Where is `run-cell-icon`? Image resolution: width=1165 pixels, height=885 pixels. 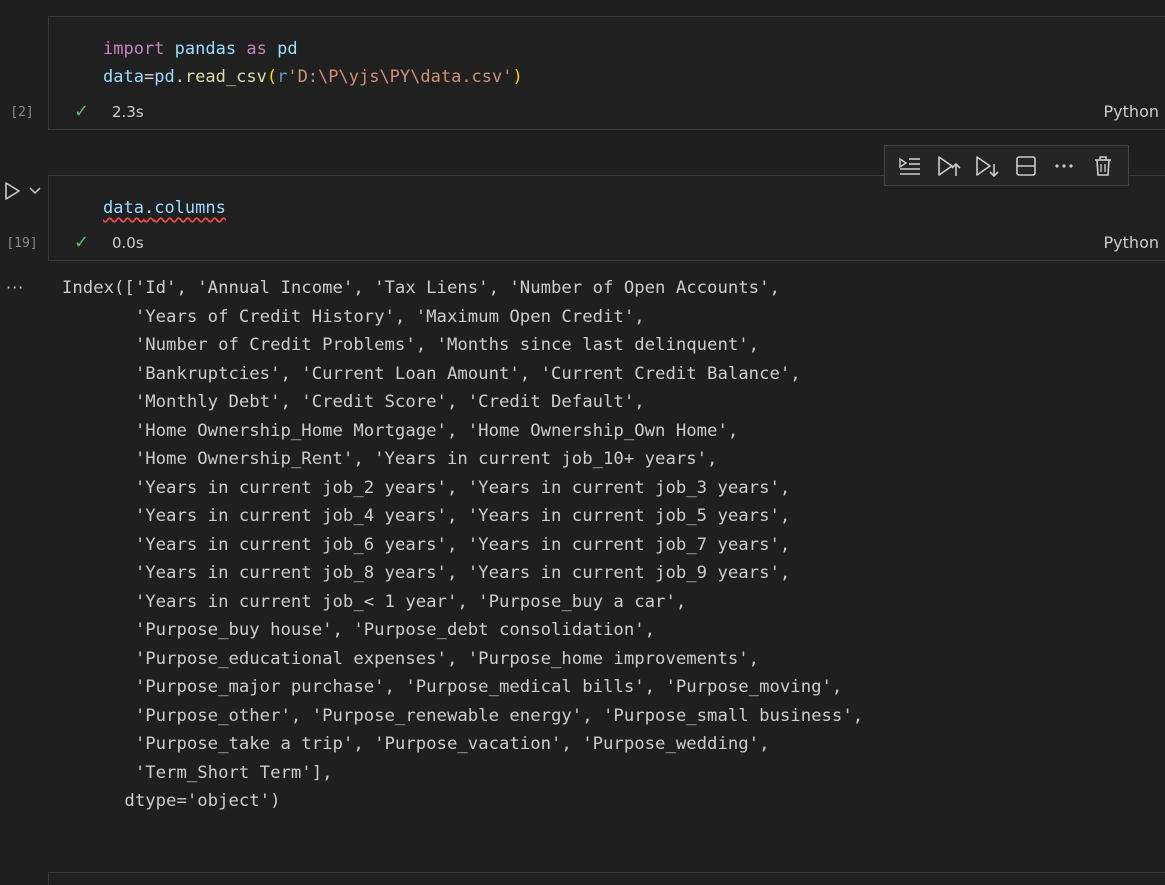
run-cell-icon is located at coordinates (13, 191).